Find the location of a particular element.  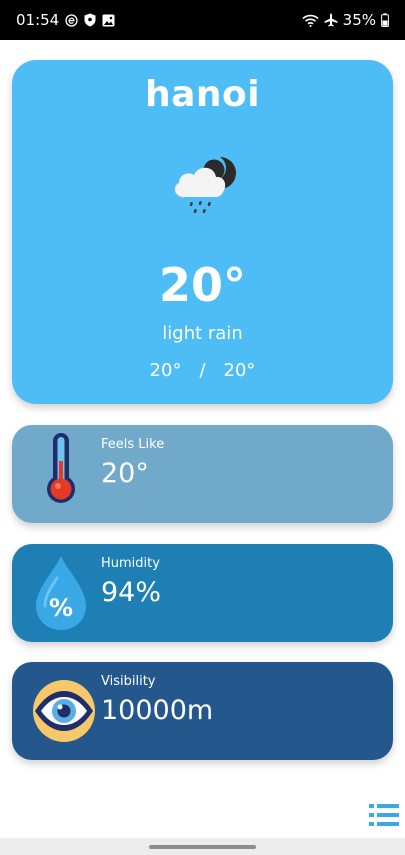

system-nav-bar is located at coordinates (202, 846).